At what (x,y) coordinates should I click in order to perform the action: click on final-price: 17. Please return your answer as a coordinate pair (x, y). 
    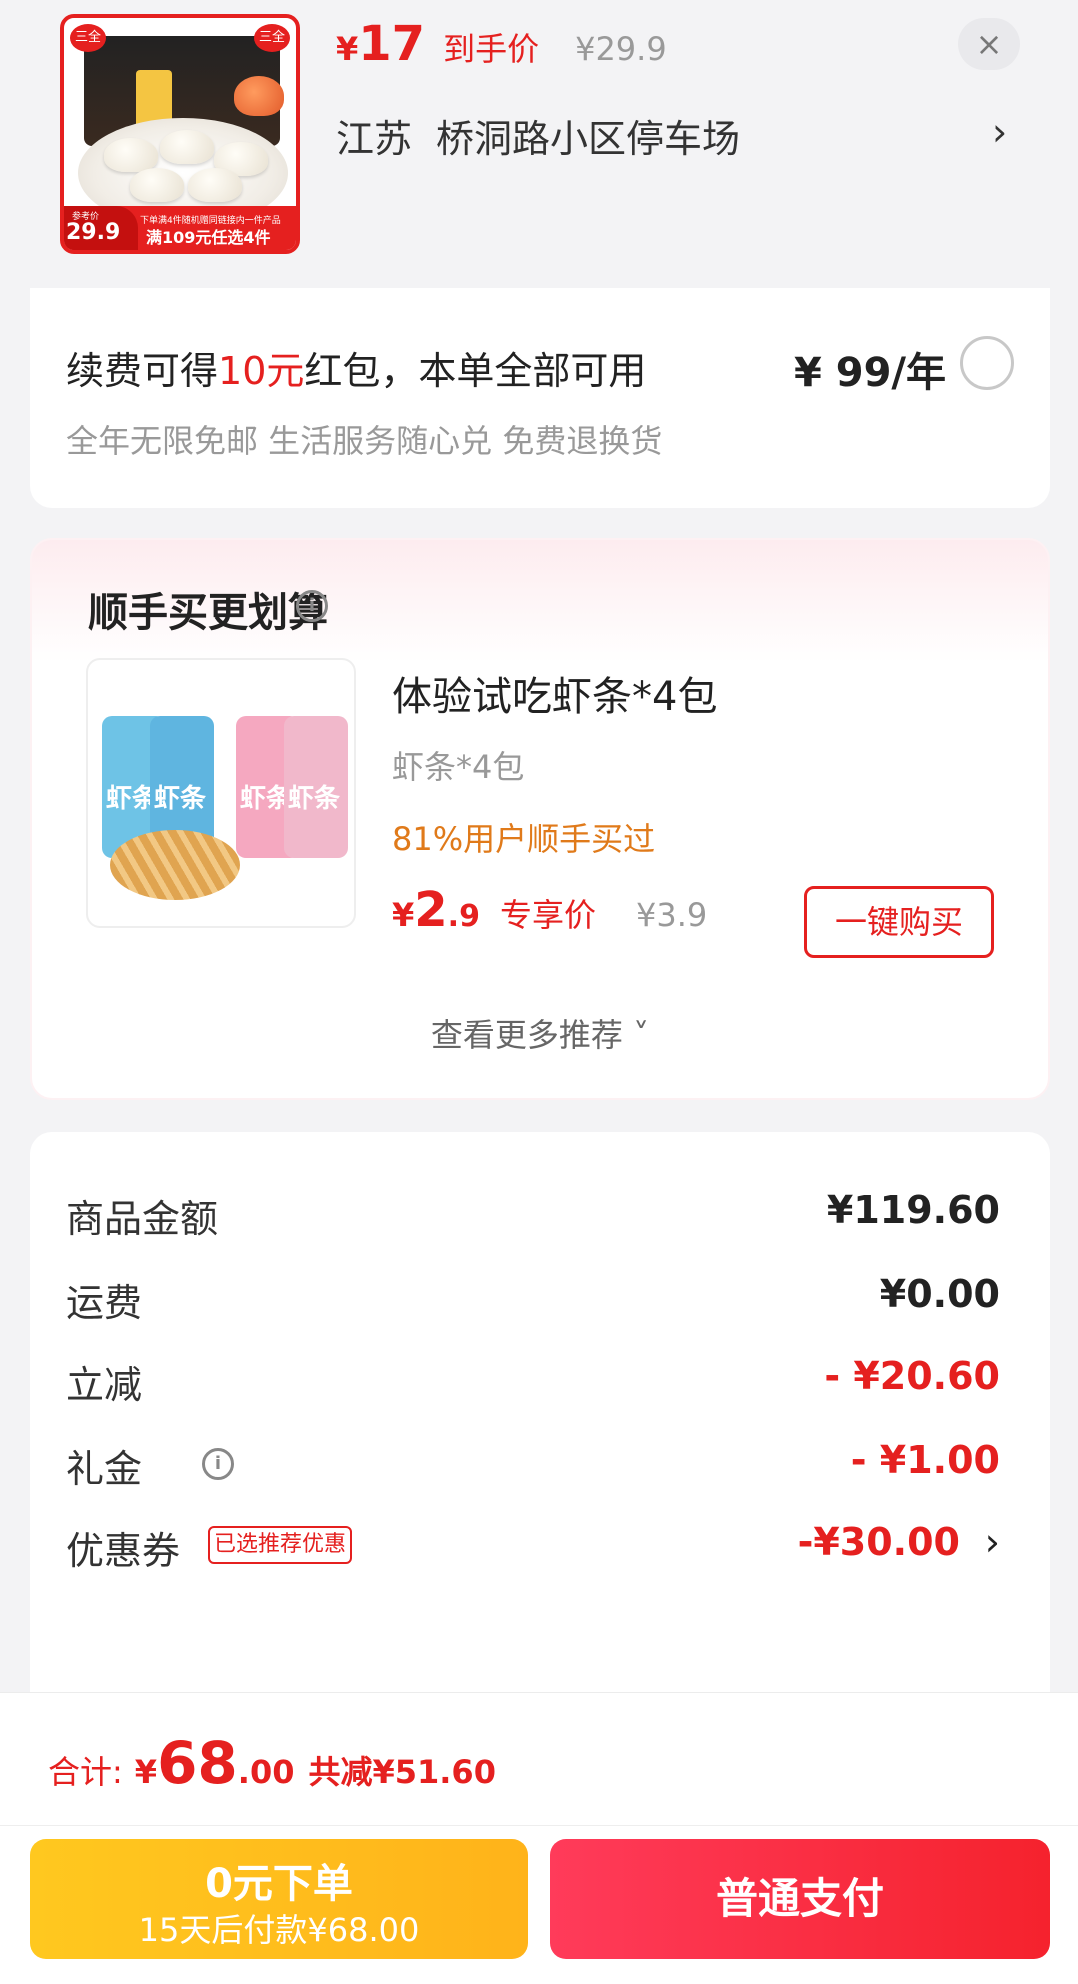
    Looking at the image, I should click on (392, 44).